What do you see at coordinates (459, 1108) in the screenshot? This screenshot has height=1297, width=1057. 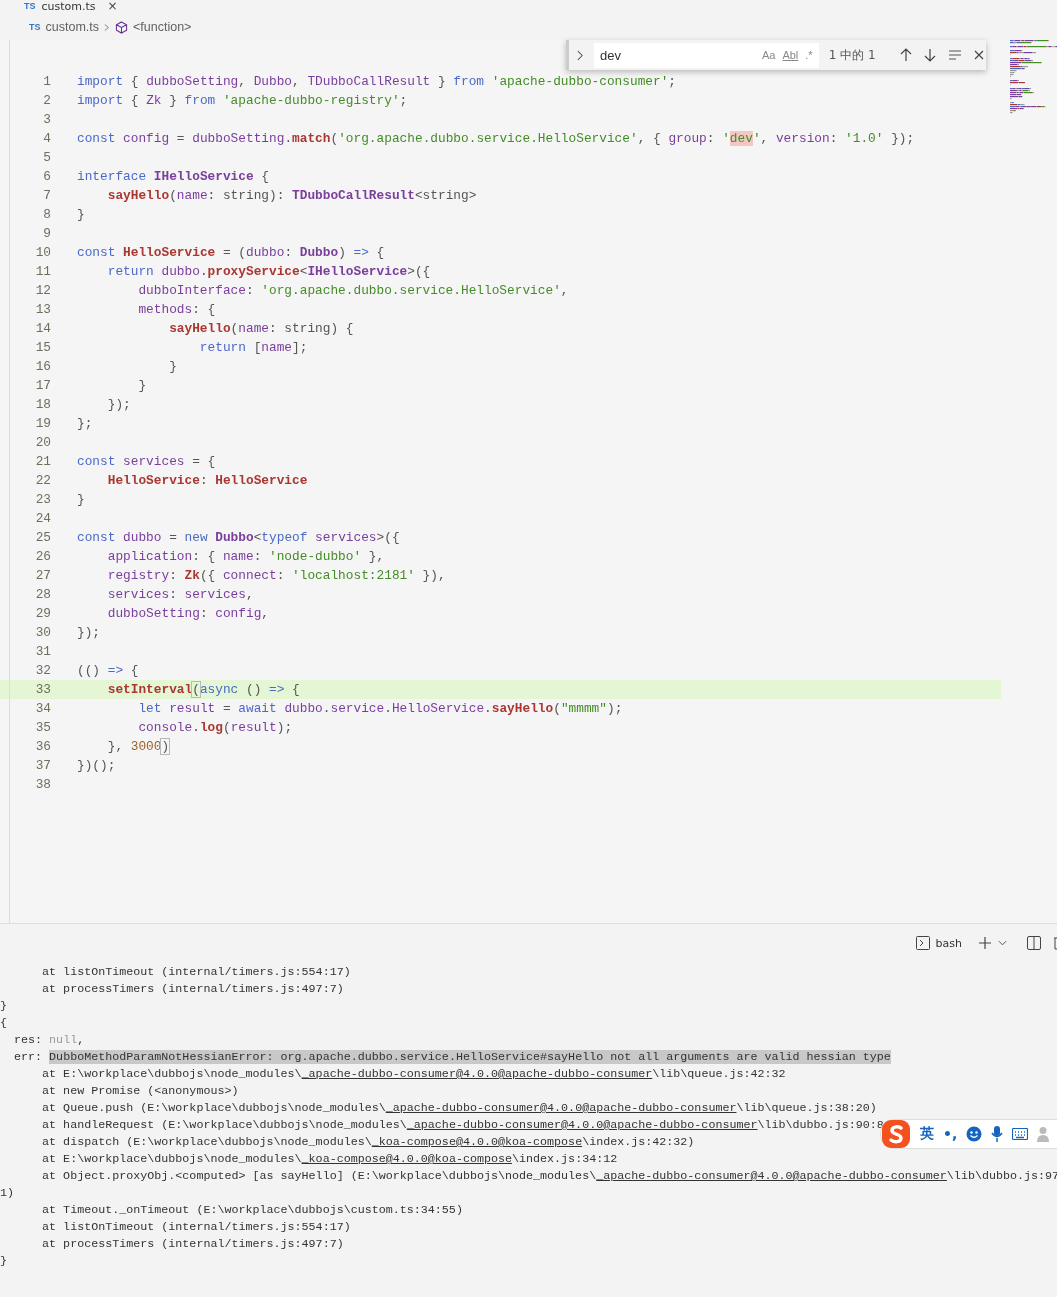 I see `terminal-line: at Queue.push (E:\workplace\dubbojs\node_modules\_apache-dubbo-consumer@4.0.0@apache-dubbo-consumer\lib\queue.js:38:20)` at bounding box center [459, 1108].